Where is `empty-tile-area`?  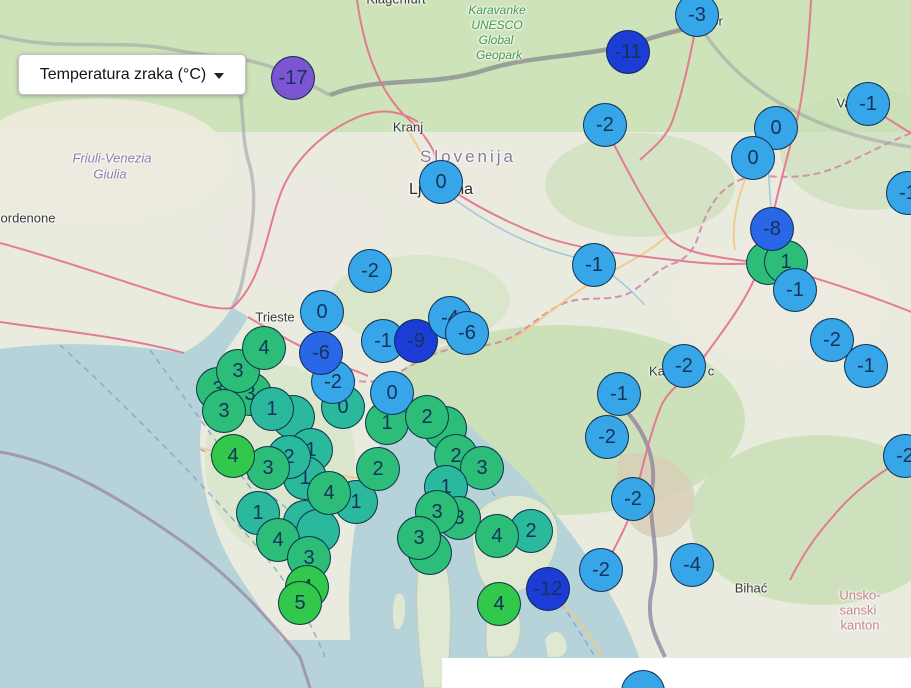 empty-tile-area is located at coordinates (676, 673).